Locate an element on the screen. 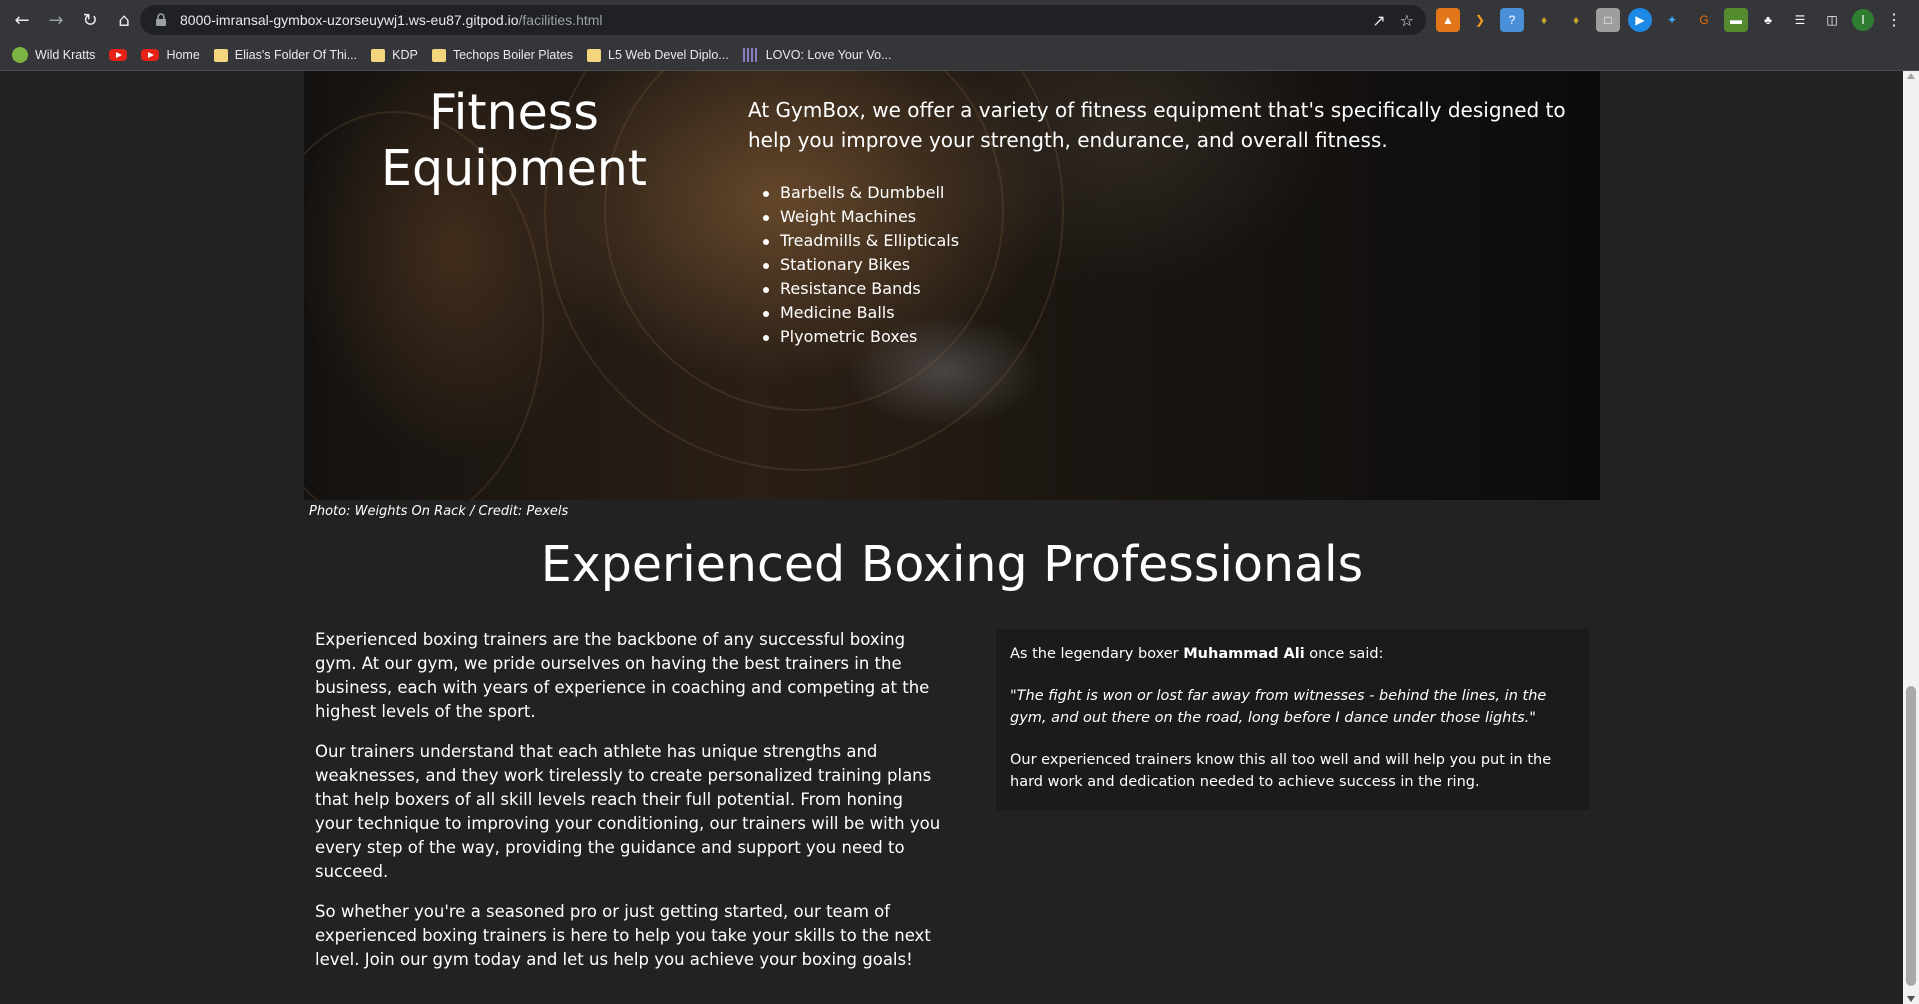 This screenshot has width=1919, height=1004. url-path: /facilities.html is located at coordinates (560, 20).